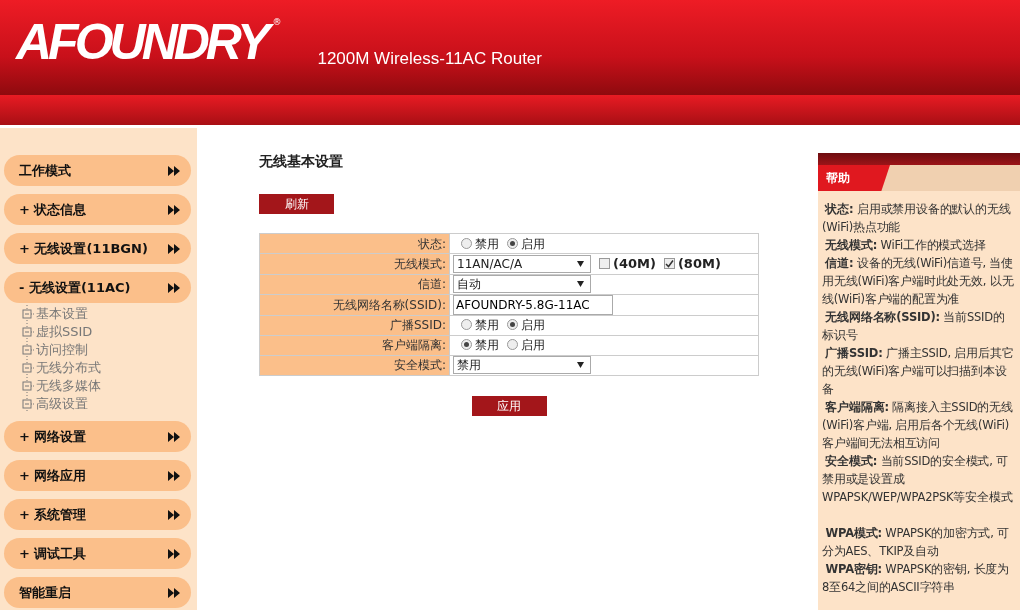  Describe the element at coordinates (277, 21) in the screenshot. I see `registered-mark: ®` at that location.